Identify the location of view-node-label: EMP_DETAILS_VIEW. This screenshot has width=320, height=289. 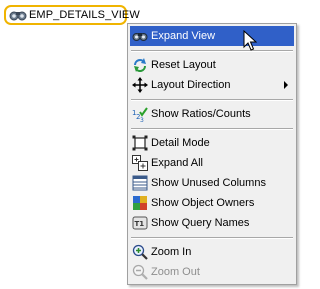
(84, 15).